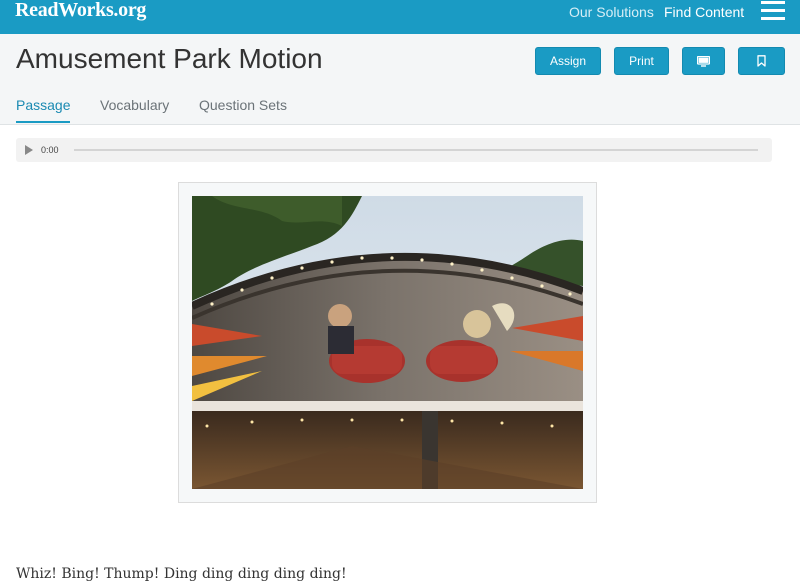  I want to click on monitor-icon, so click(703, 61).